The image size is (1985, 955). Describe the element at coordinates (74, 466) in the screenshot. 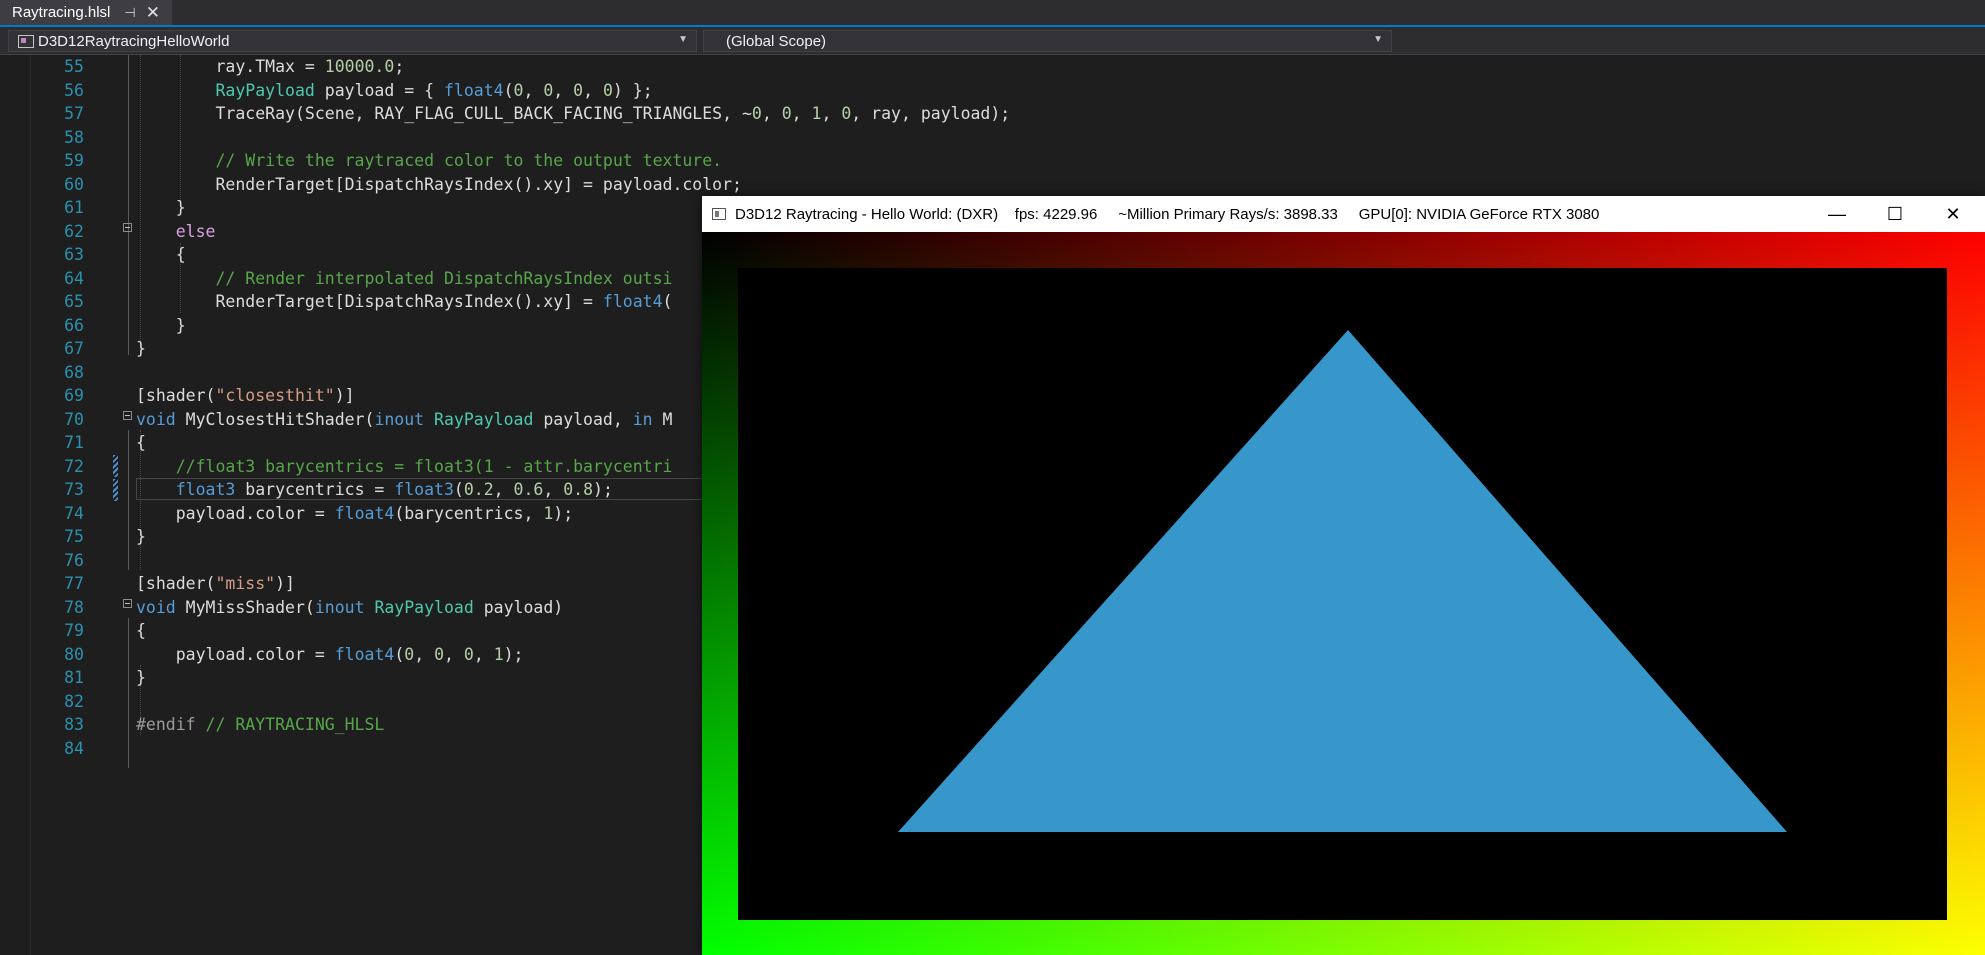

I see `line-number: 72` at that location.